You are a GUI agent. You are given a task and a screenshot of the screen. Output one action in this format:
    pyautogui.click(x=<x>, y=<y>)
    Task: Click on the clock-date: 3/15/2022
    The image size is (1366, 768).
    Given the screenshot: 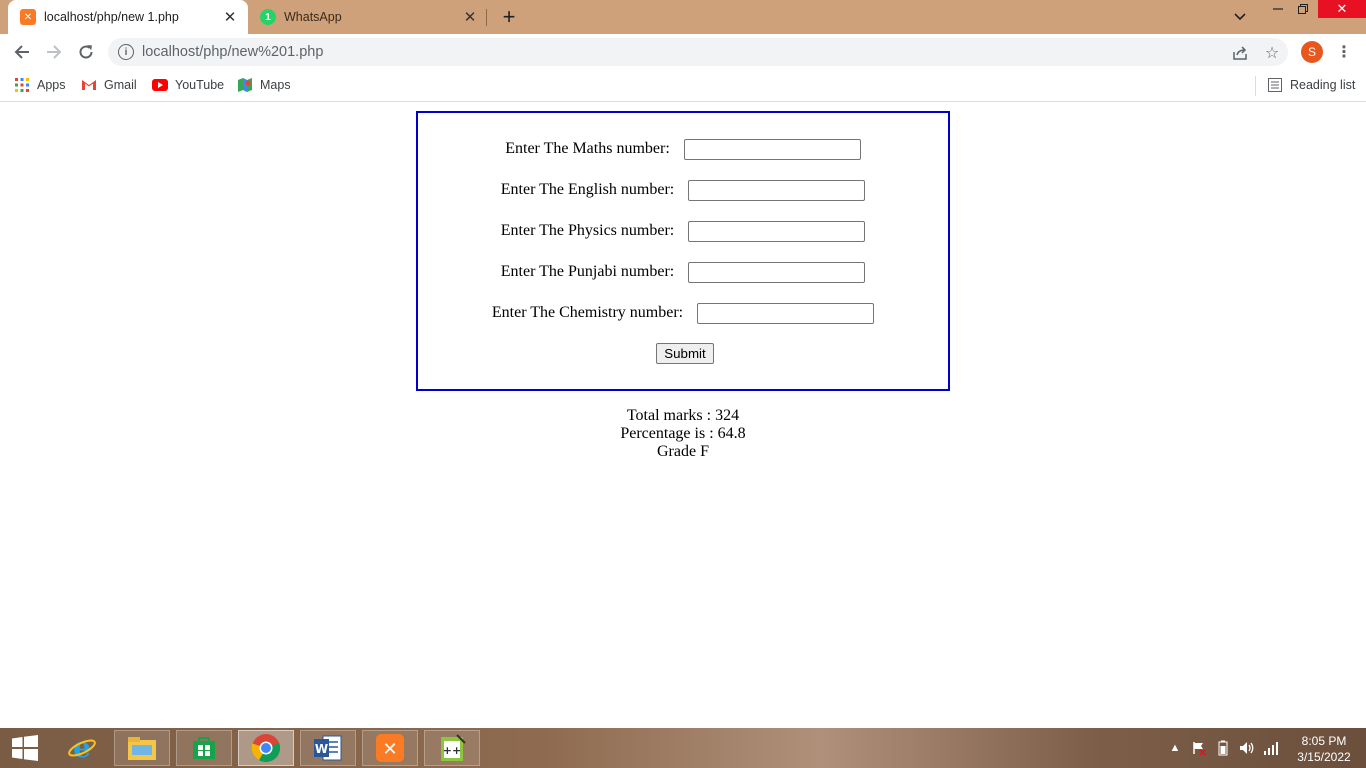 What is the action you would take?
    pyautogui.click(x=1324, y=757)
    